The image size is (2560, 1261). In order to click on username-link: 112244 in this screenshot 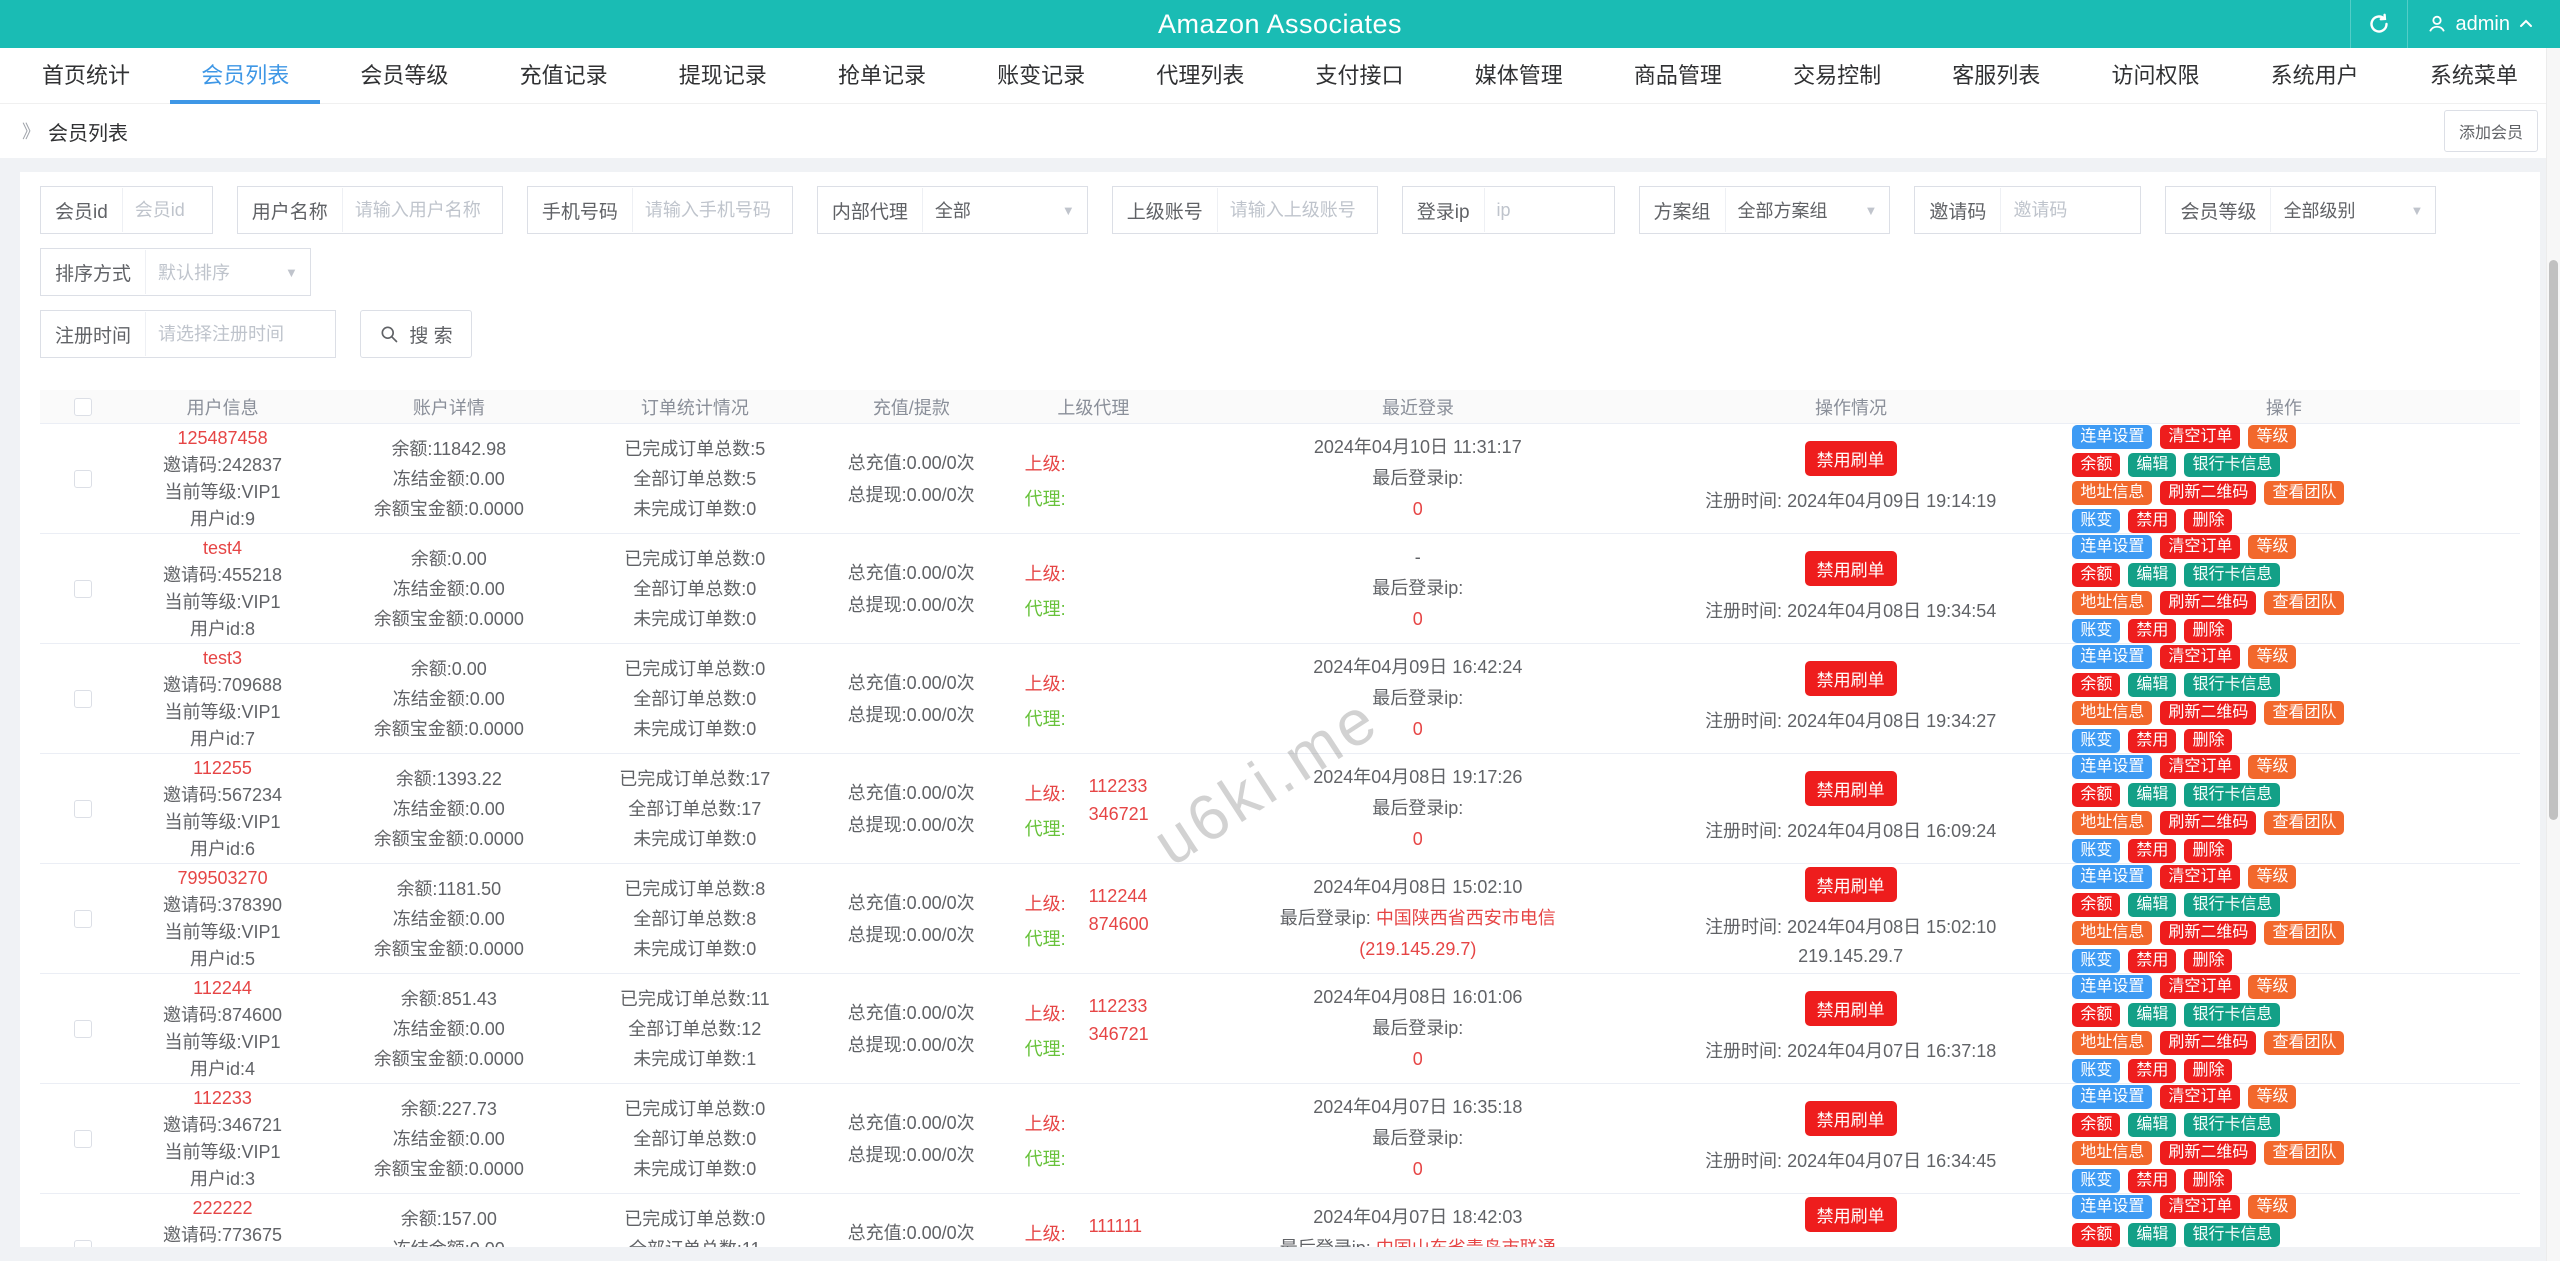, I will do `click(222, 988)`.